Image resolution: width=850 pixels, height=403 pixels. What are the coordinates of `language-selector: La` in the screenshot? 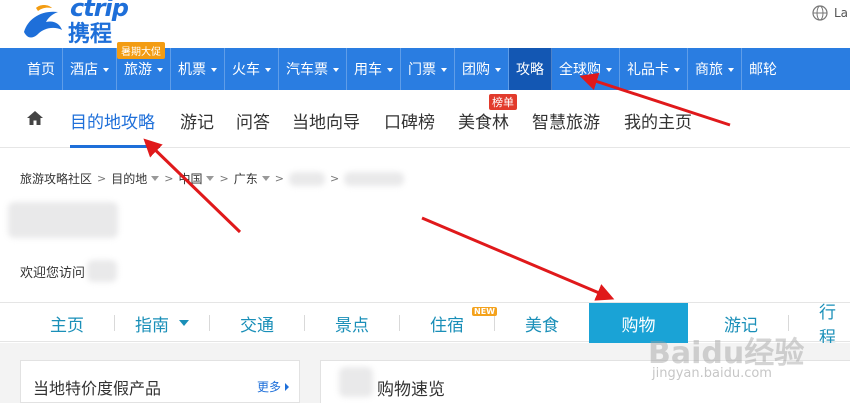 It's located at (830, 13).